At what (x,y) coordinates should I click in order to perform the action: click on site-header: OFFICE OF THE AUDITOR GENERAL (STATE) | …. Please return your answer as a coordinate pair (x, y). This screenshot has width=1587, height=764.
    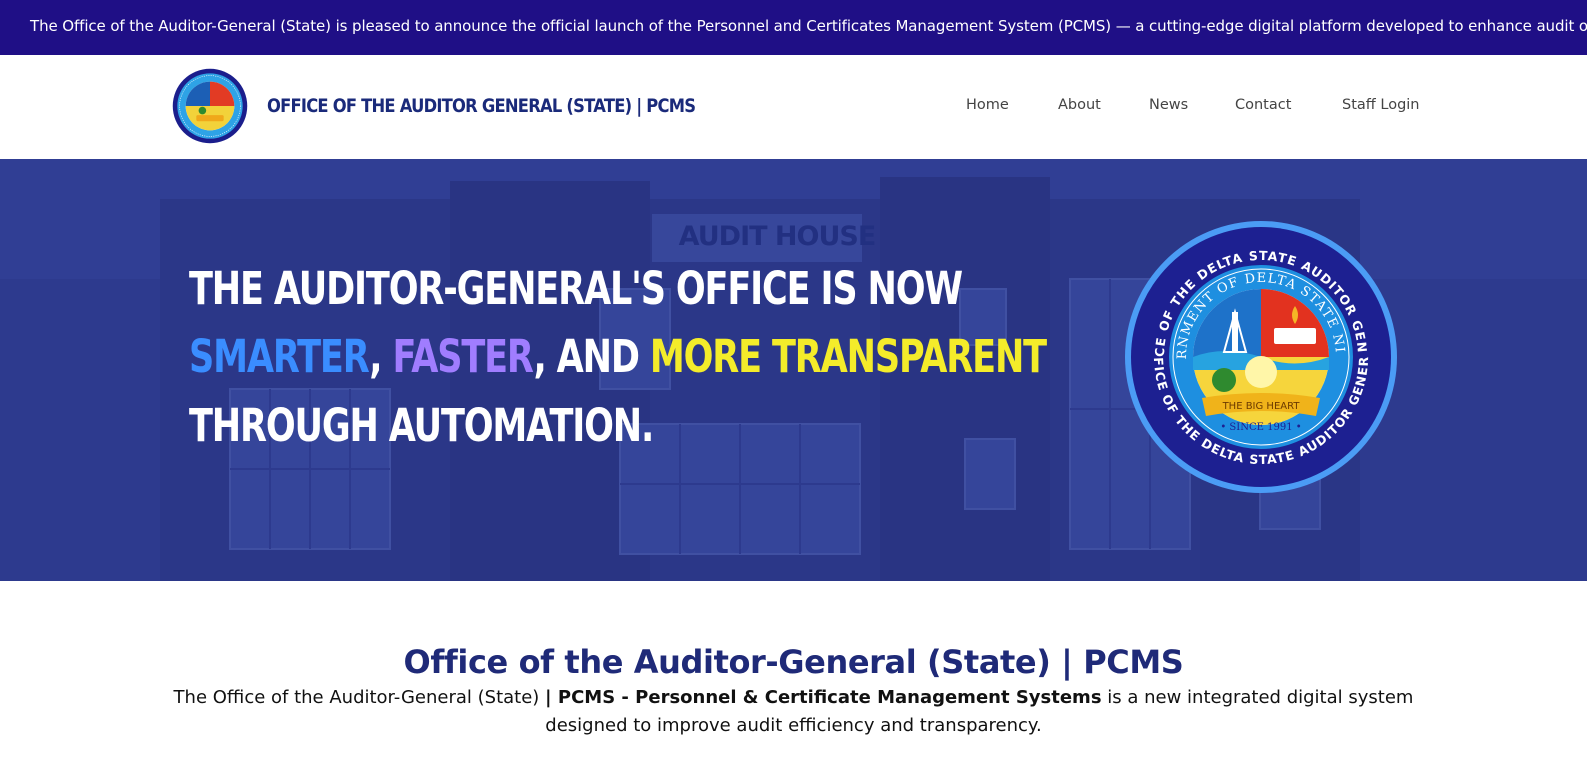
    Looking at the image, I should click on (793, 107).